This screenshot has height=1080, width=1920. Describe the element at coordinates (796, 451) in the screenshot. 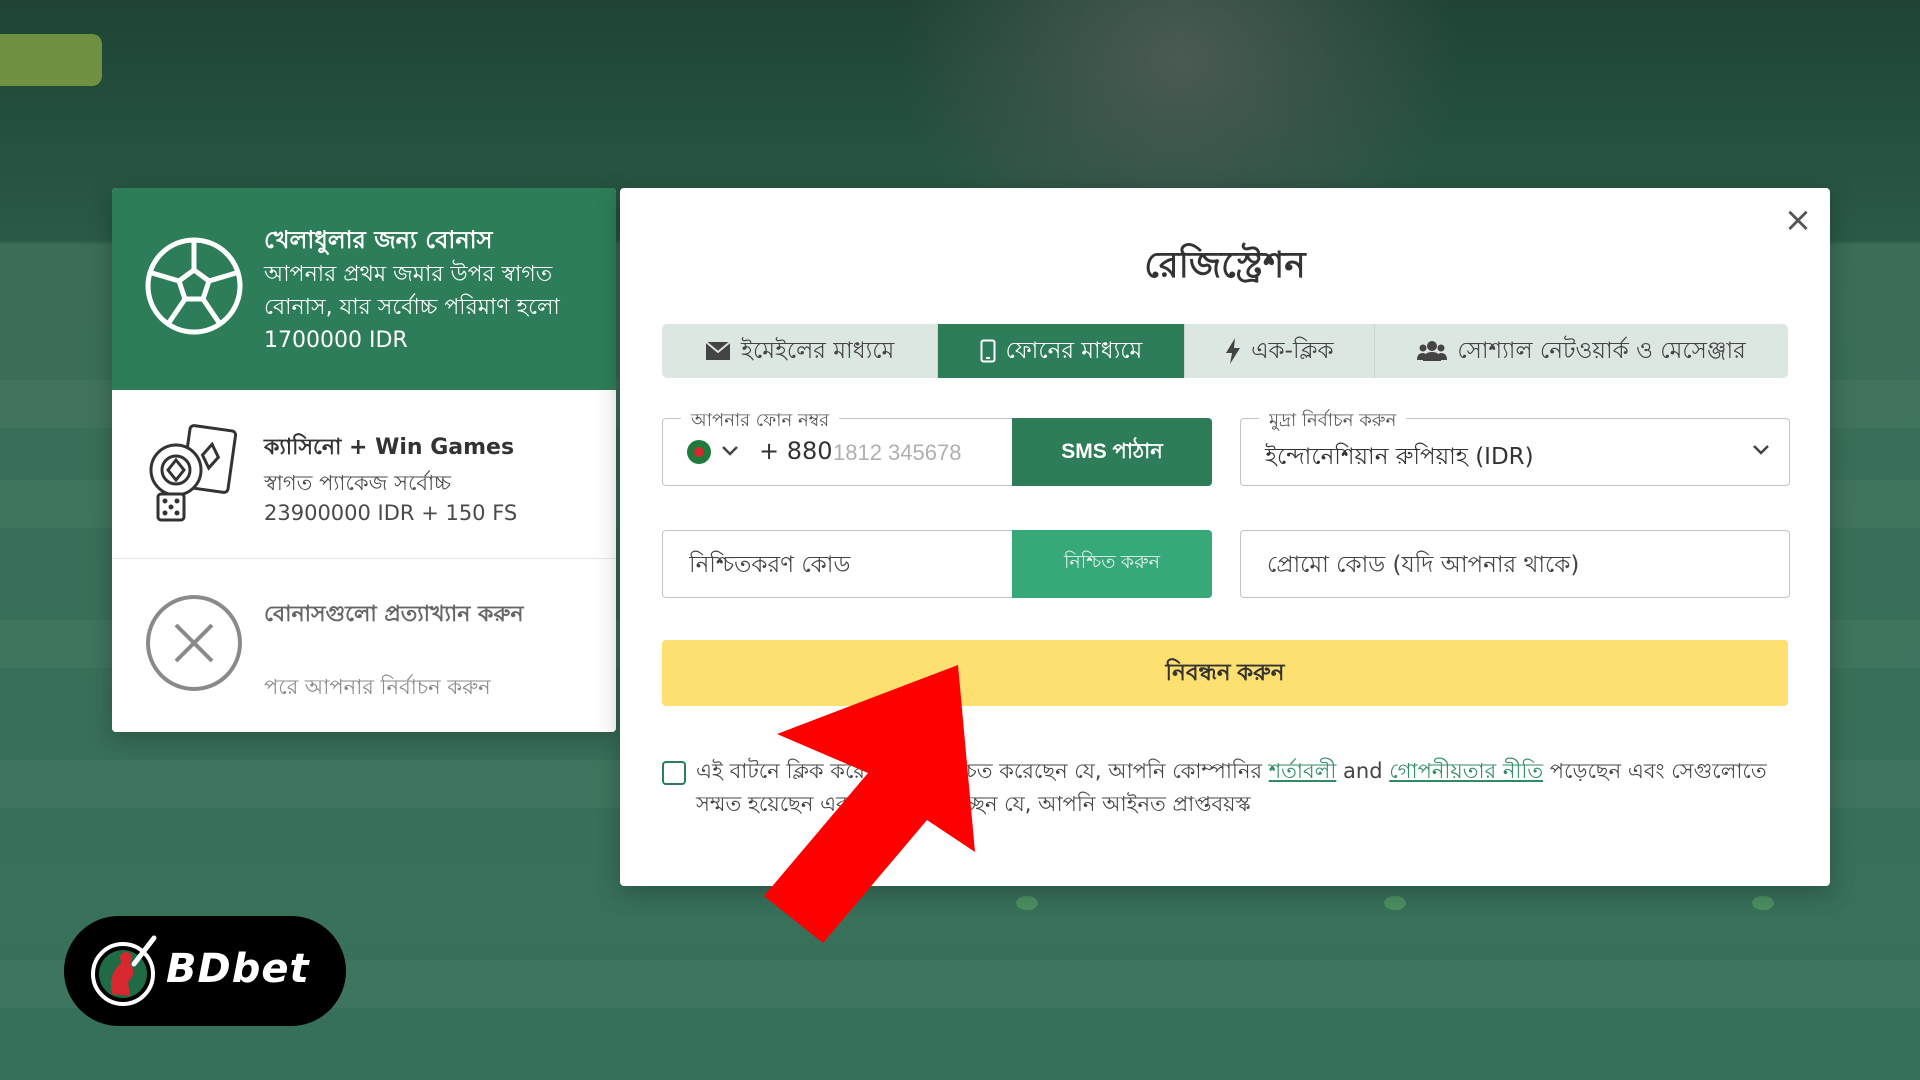

I see `country-dial-code: + 880` at that location.